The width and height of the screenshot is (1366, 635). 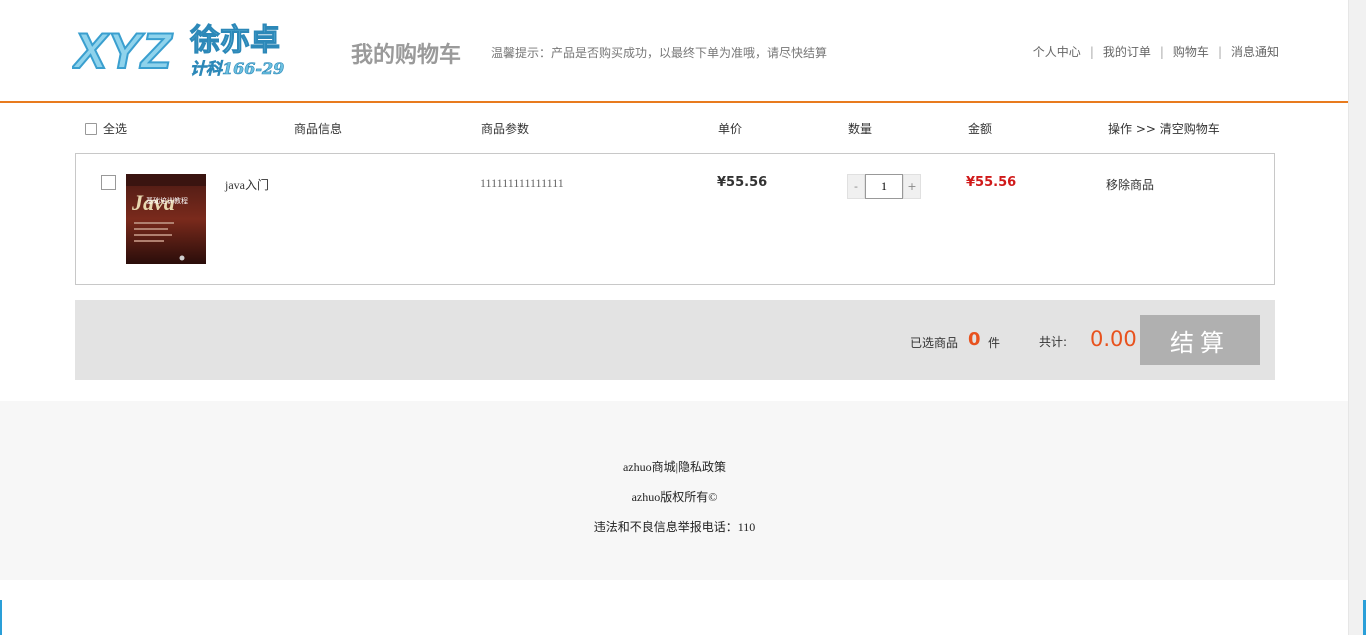 I want to click on top-nav: 个人中心 | 我的订单 | 购物车 | 消息通知, so click(x=1156, y=51).